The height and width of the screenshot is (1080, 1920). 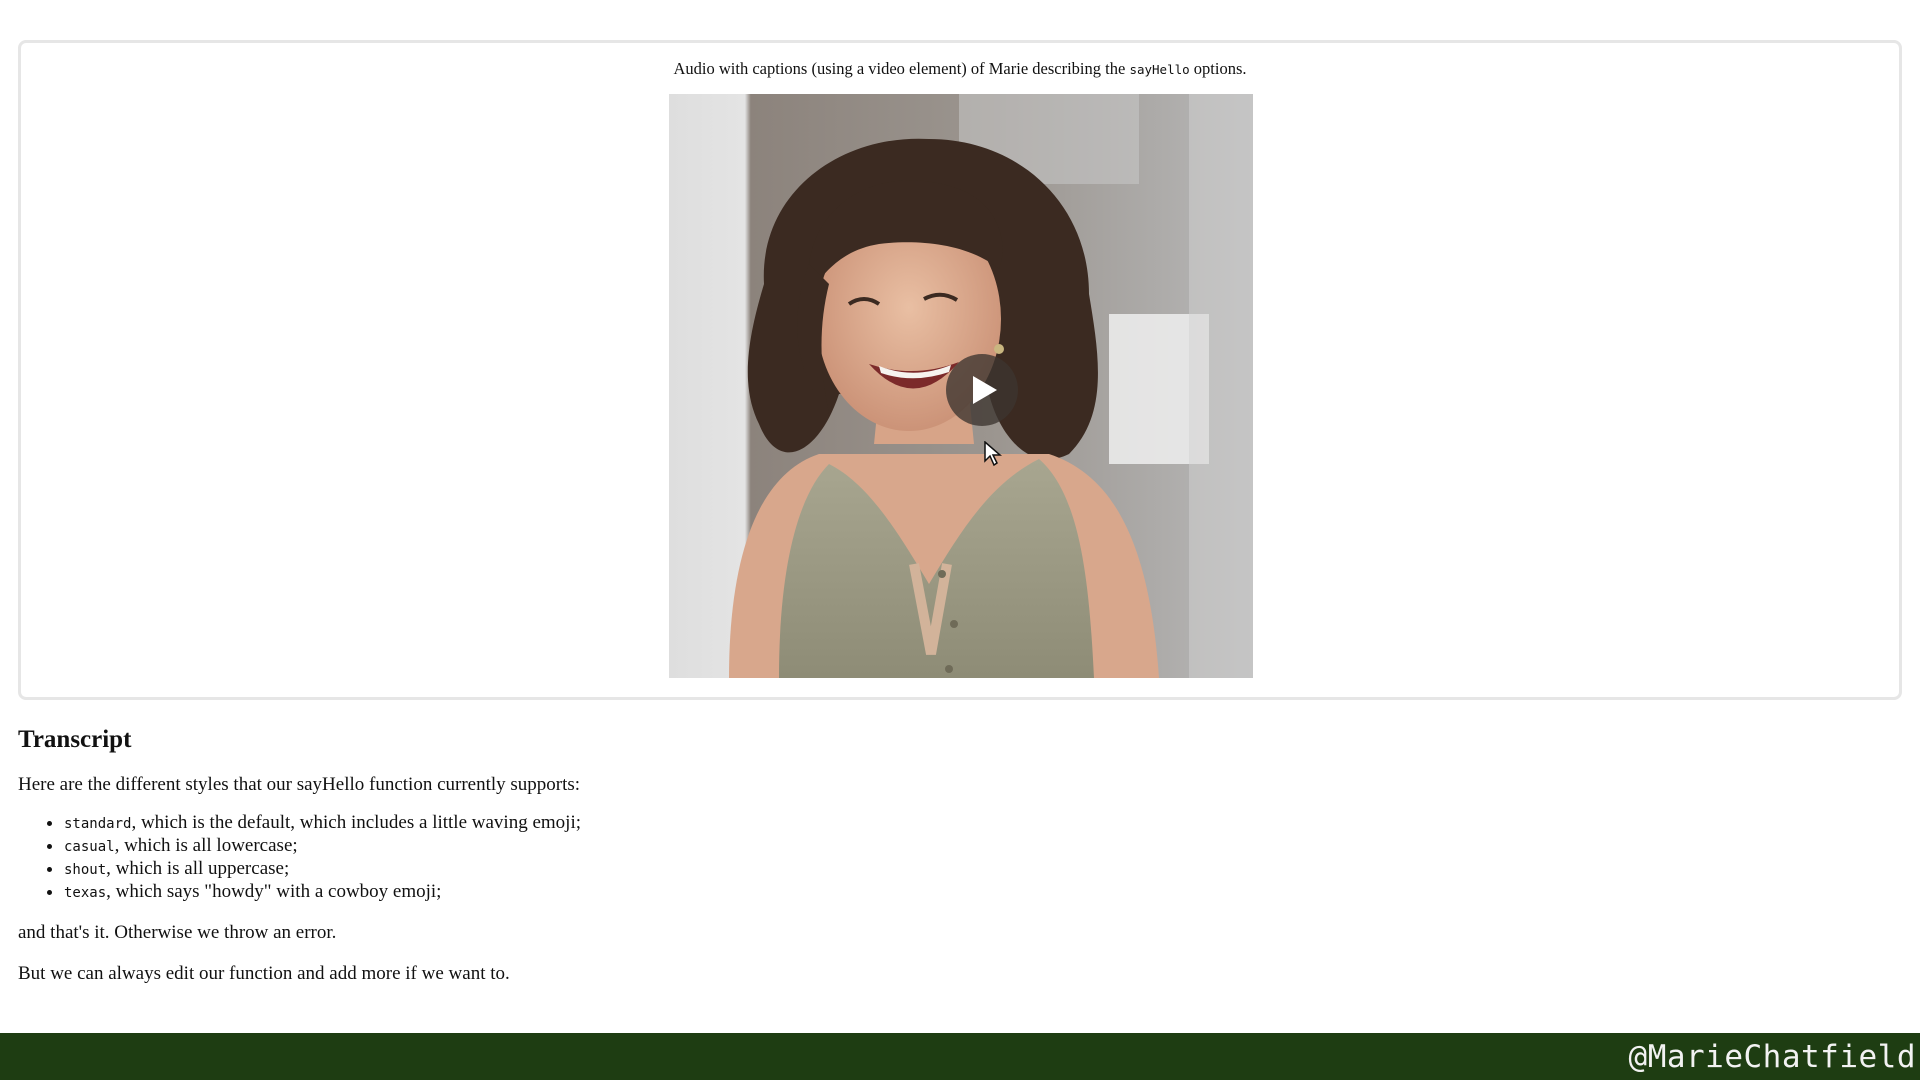 I want to click on play-button, so click(x=982, y=390).